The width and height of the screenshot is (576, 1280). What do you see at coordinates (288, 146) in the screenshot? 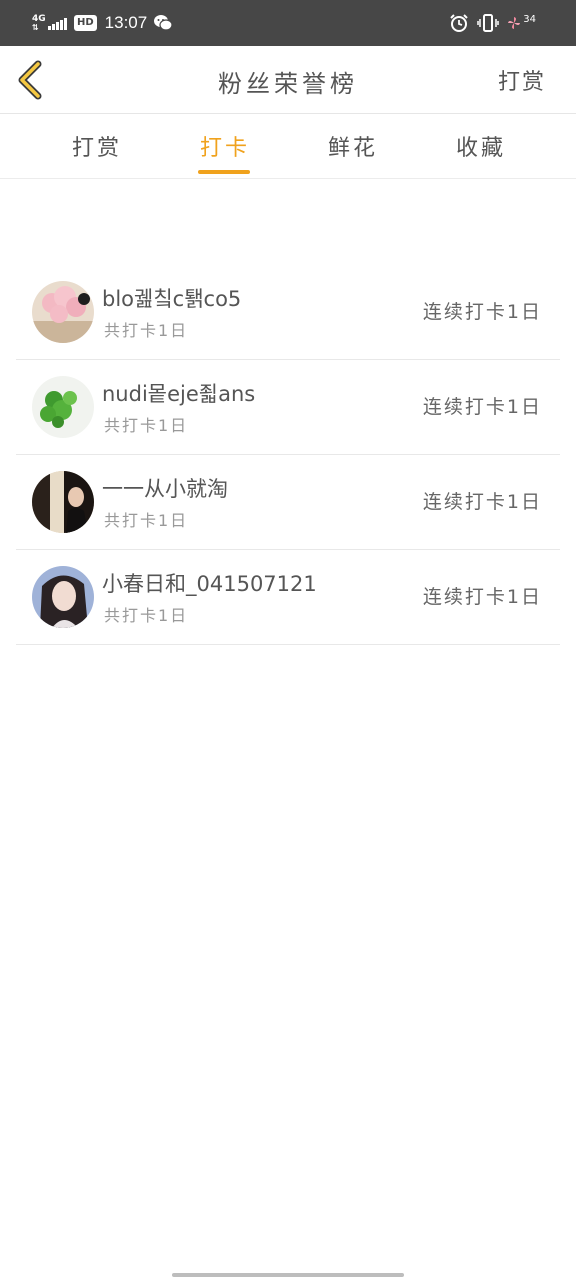
I see `tab-bar: 打赏 打卡 鲜花 收藏` at bounding box center [288, 146].